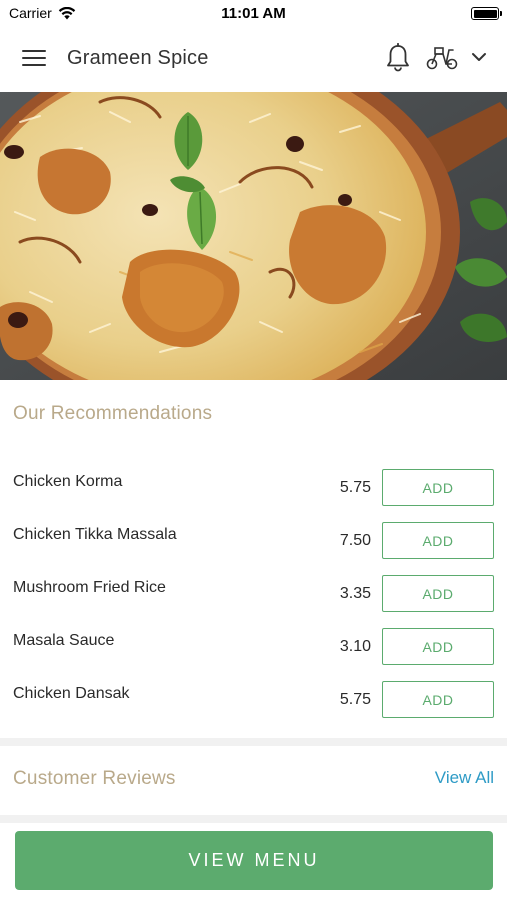 The width and height of the screenshot is (507, 900). Describe the element at coordinates (71, 693) in the screenshot. I see `menu-item-name: Chicken Dansak` at that location.